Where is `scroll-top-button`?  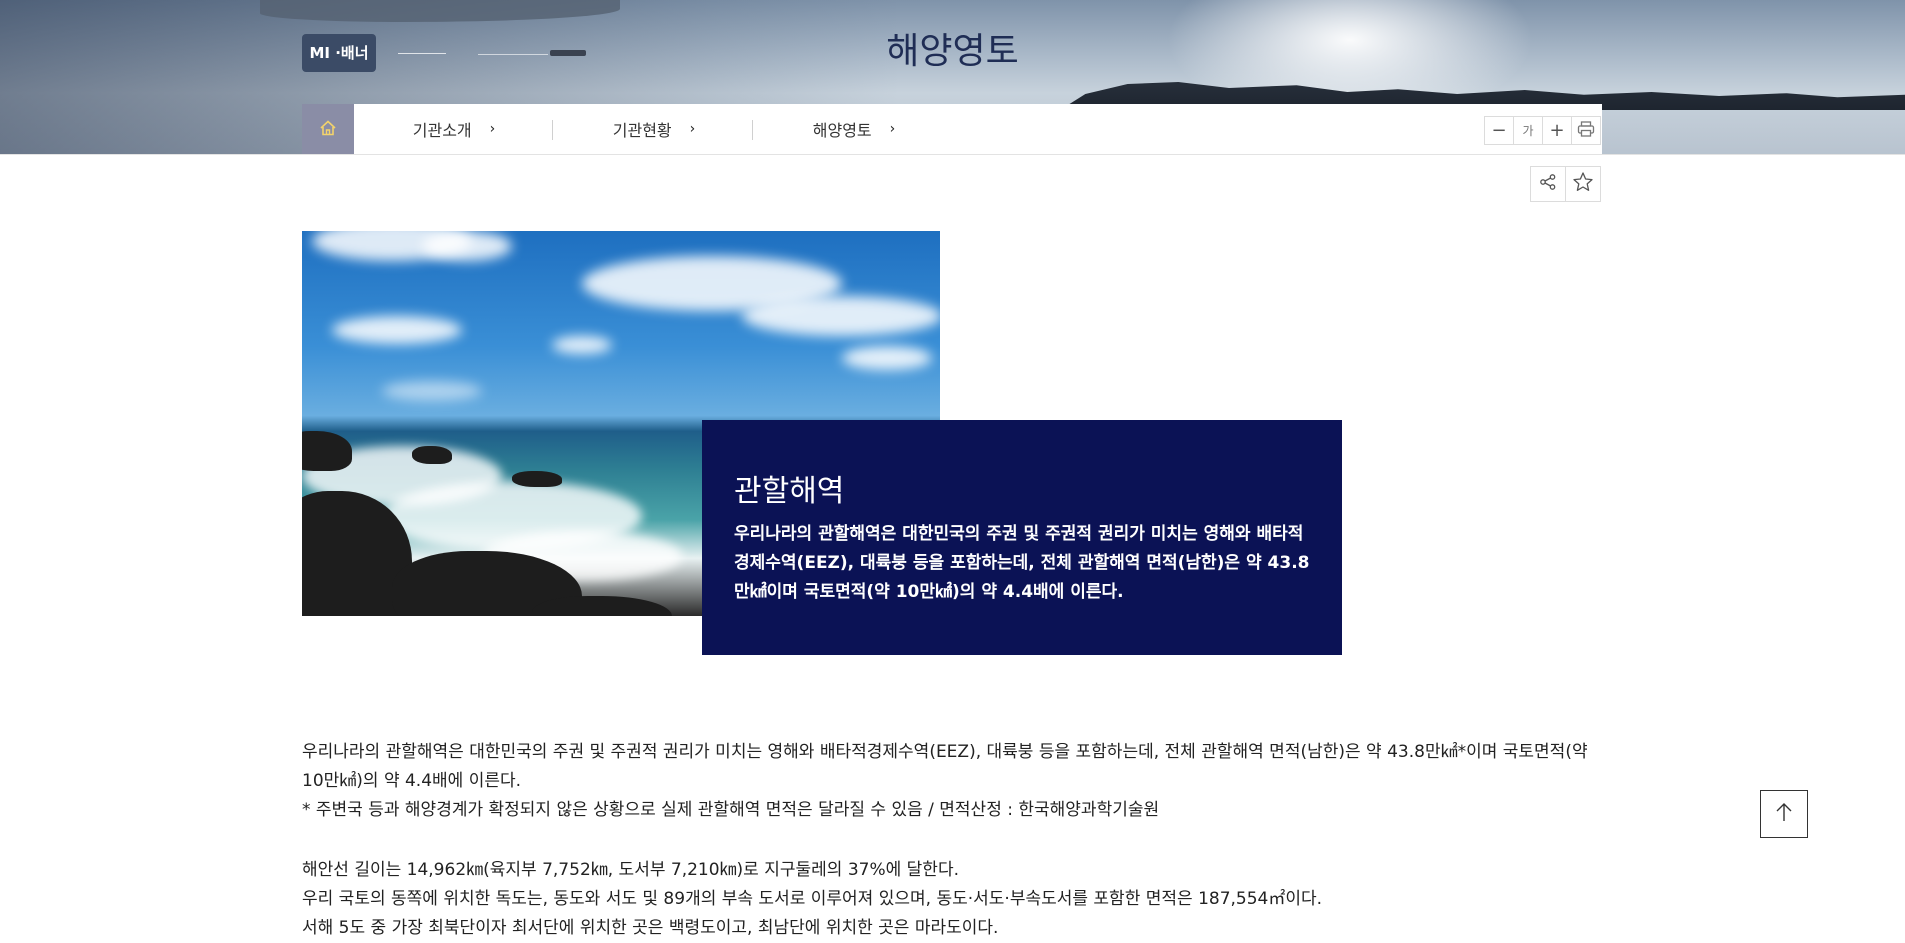
scroll-top-button is located at coordinates (1784, 814).